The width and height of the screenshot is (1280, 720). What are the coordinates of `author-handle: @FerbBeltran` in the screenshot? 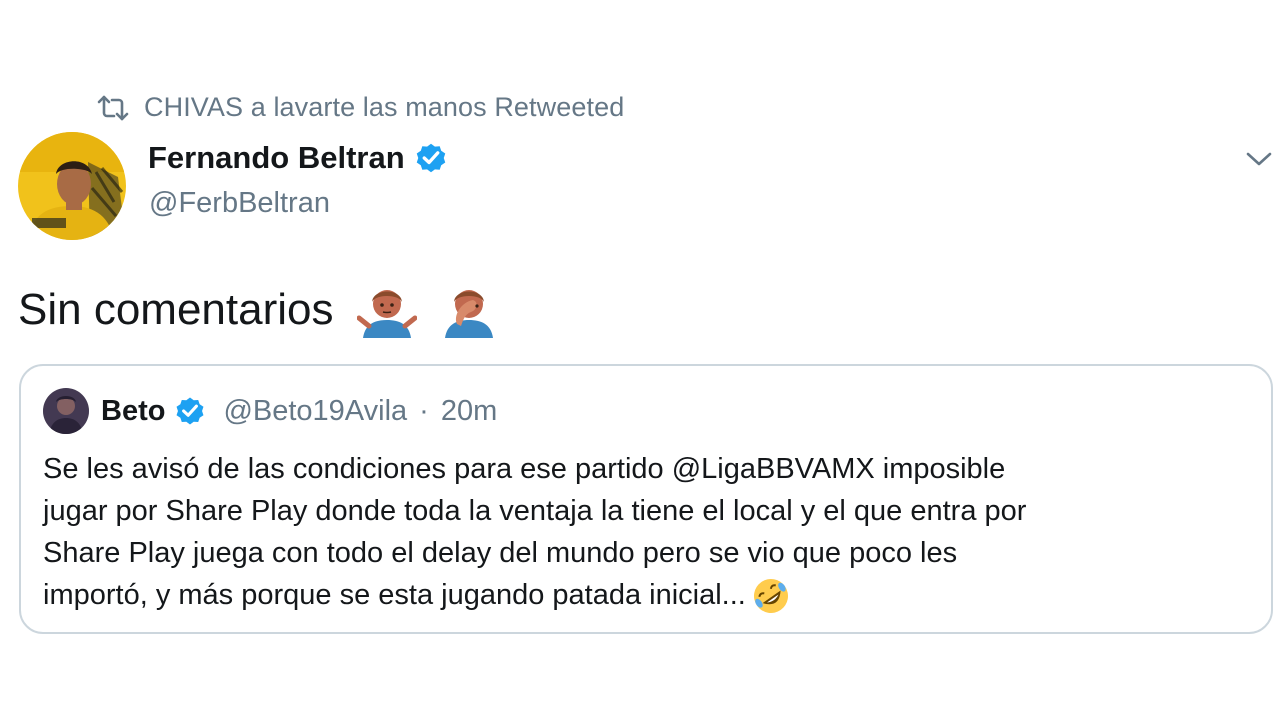 It's located at (239, 203).